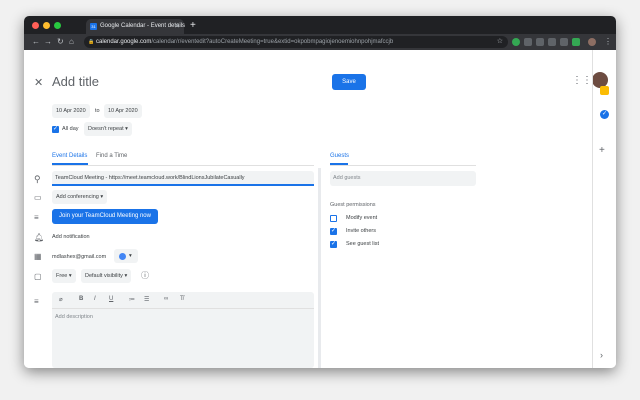 This screenshot has height=400, width=640. Describe the element at coordinates (403, 178) in the screenshot. I see `guests-input: Add guests` at that location.